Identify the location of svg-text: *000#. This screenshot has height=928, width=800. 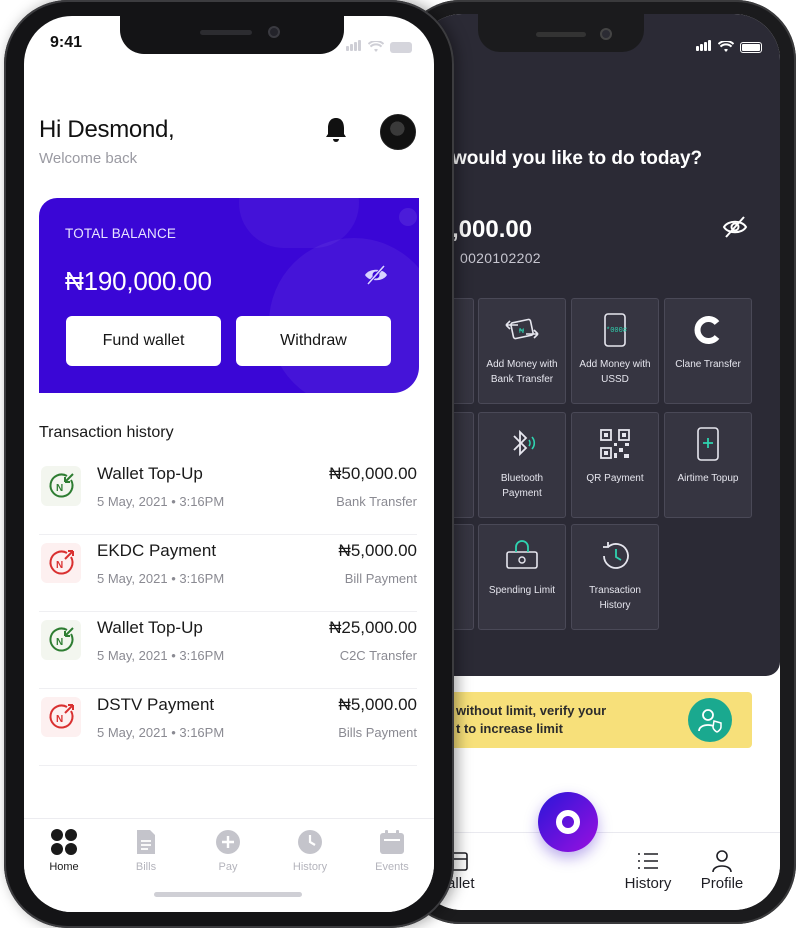
(616, 331).